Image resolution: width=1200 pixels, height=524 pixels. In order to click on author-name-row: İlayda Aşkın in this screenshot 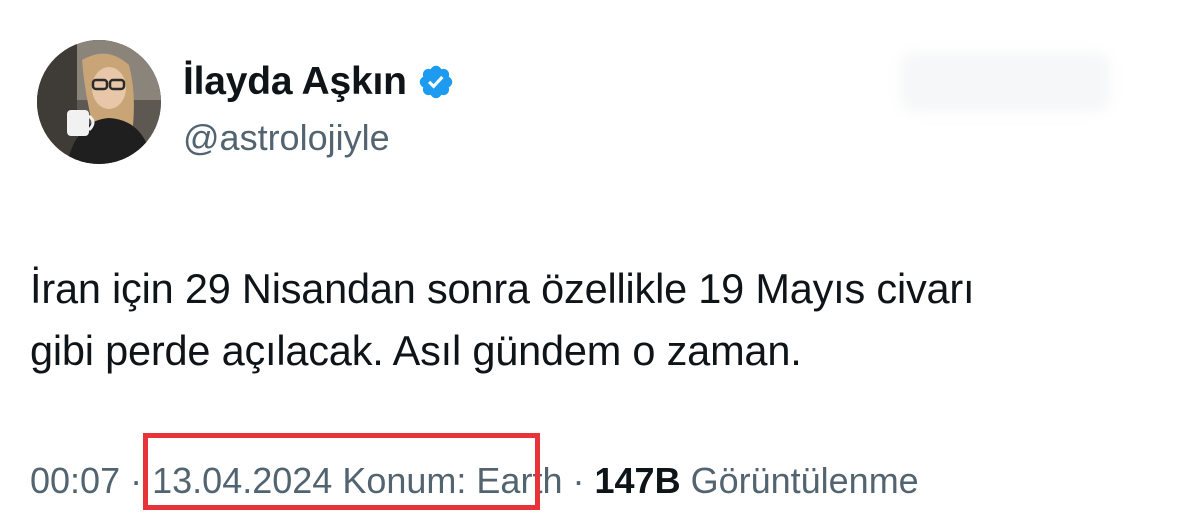, I will do `click(319, 82)`.